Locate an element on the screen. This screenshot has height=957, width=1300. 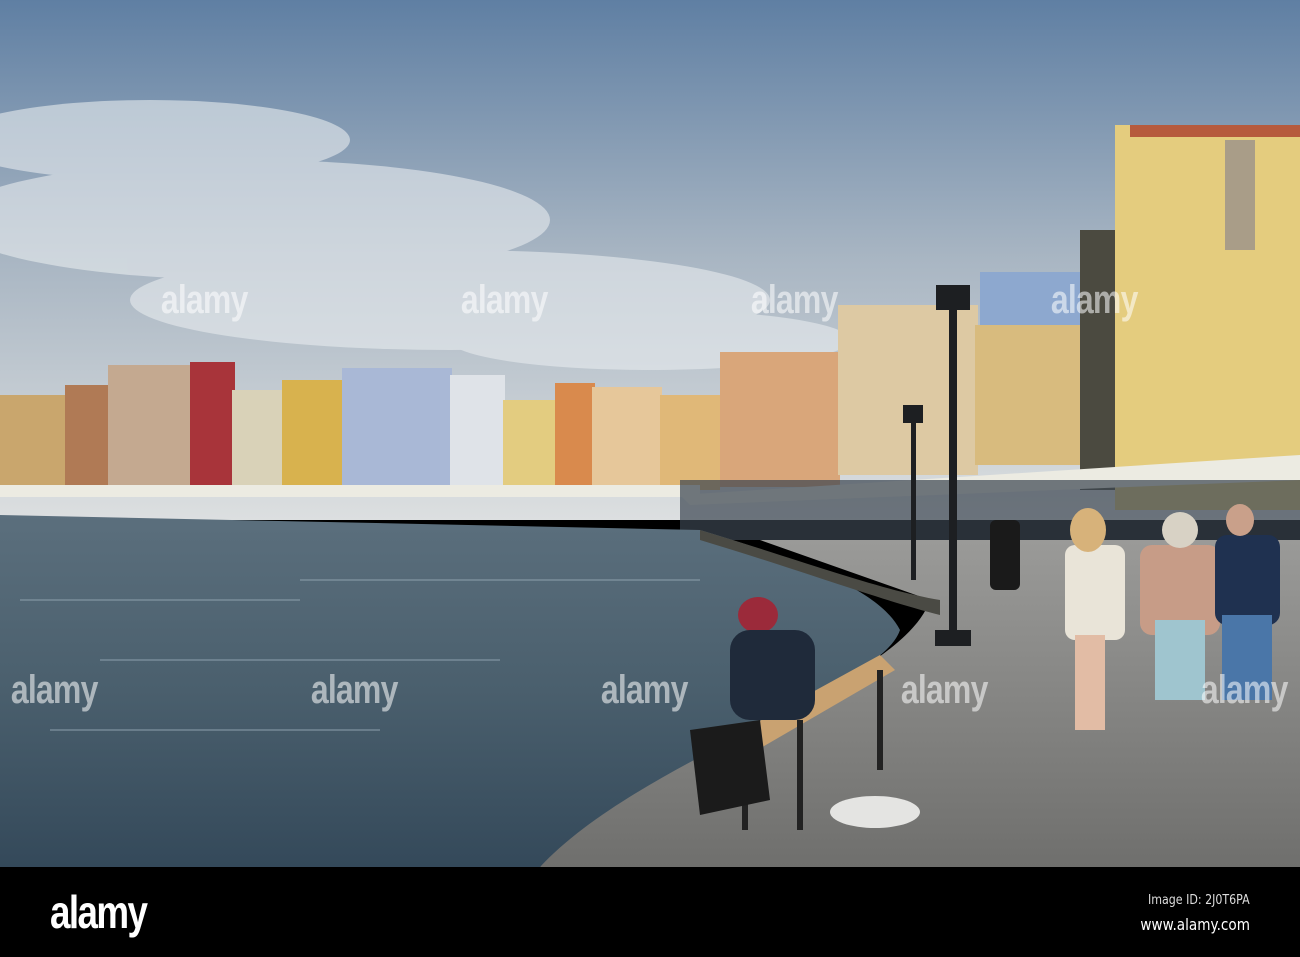
bollard-base is located at coordinates (875, 812).